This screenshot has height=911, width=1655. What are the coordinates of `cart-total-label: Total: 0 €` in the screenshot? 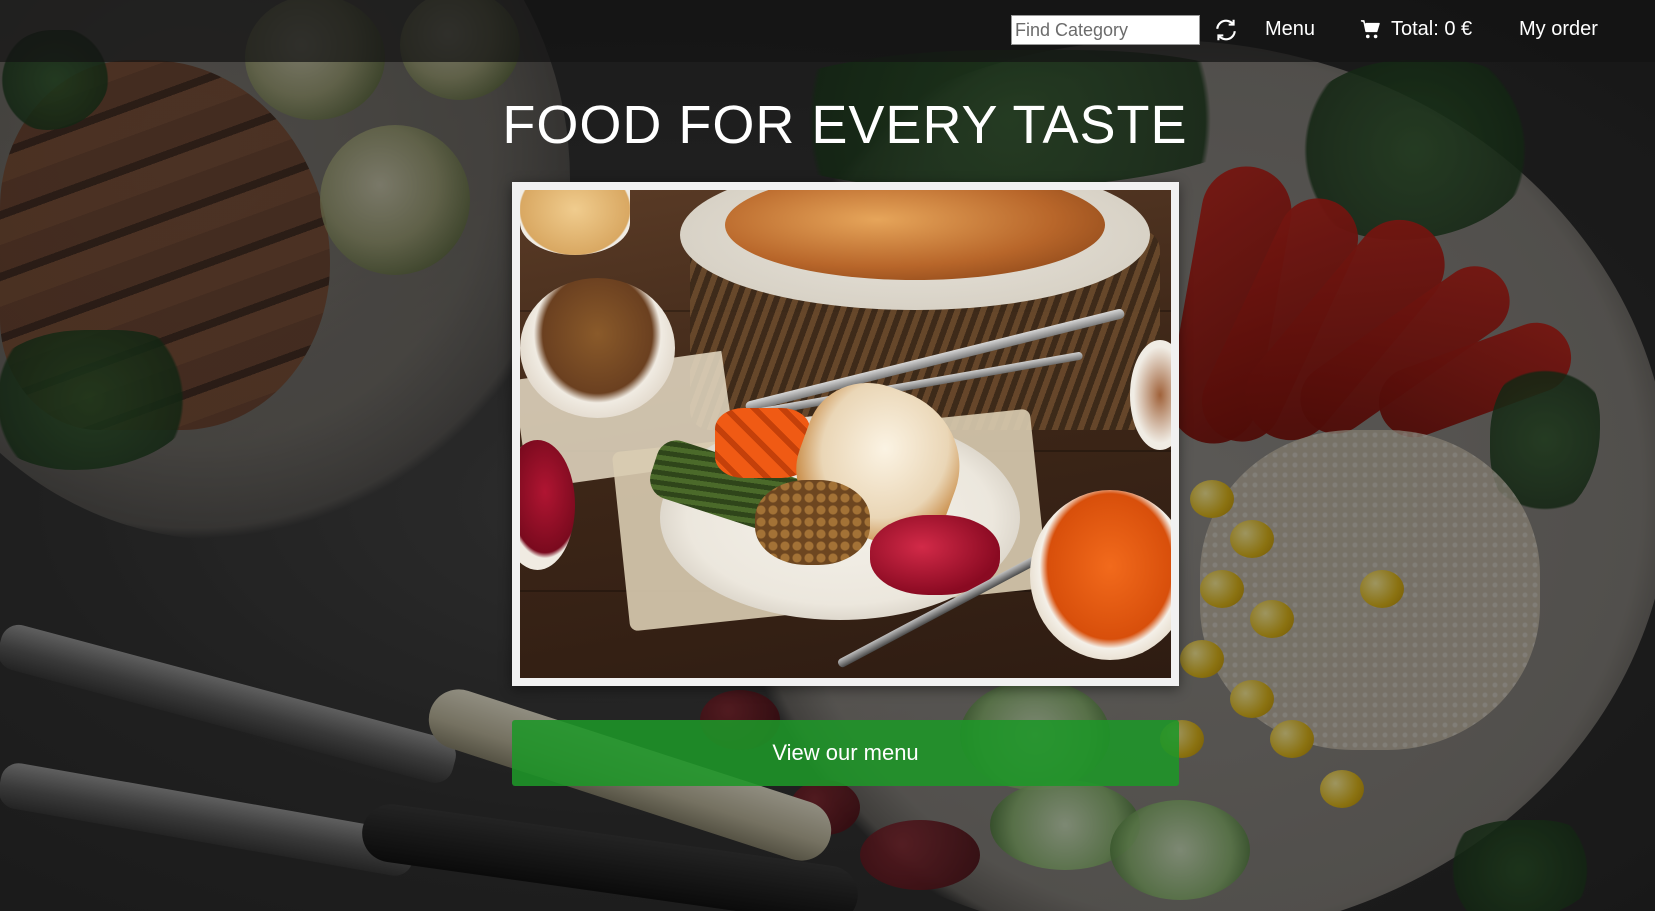 It's located at (1432, 29).